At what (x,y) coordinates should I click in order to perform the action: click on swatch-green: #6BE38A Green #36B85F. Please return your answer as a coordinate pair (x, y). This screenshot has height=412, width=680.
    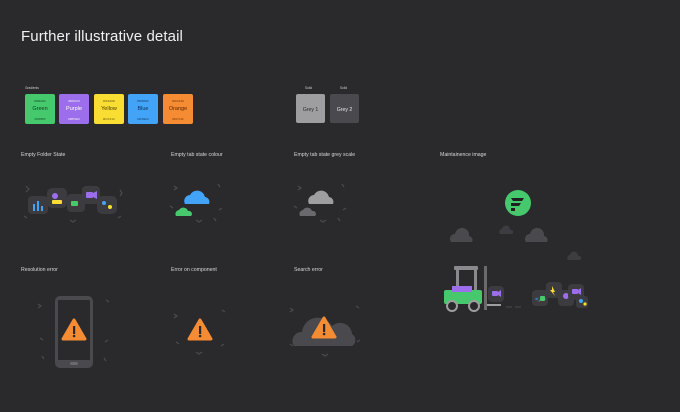
    Looking at the image, I should click on (40, 109).